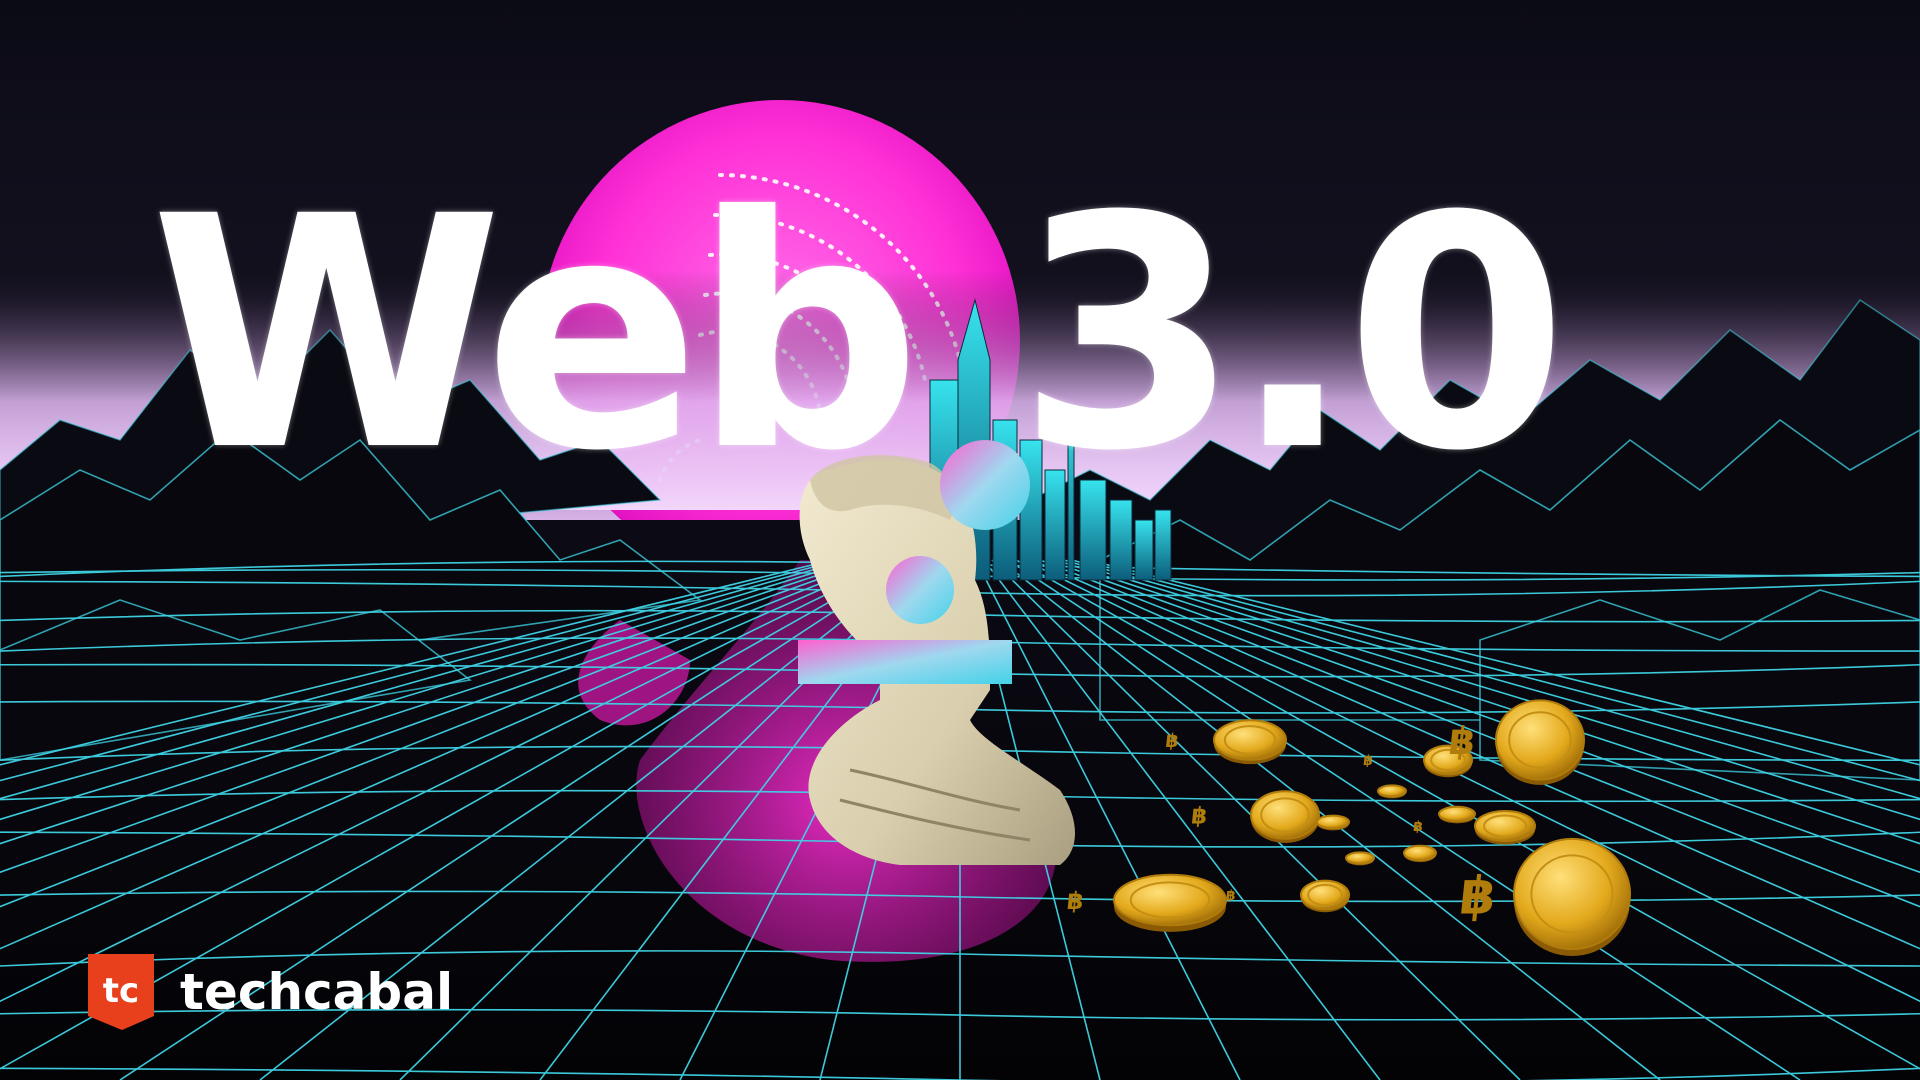 The height and width of the screenshot is (1080, 1920). I want to click on techcabal-logo-icon: tc, so click(121, 992).